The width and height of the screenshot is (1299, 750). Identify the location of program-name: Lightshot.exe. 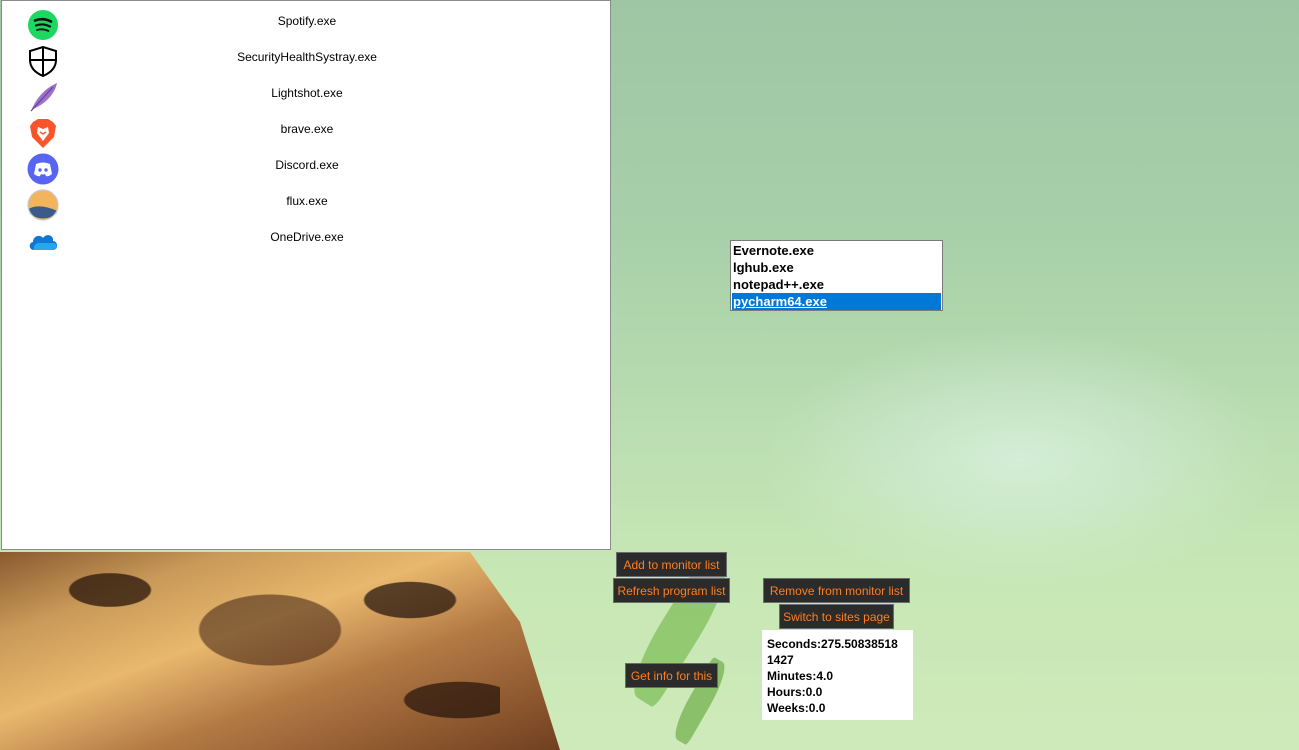
(307, 93).